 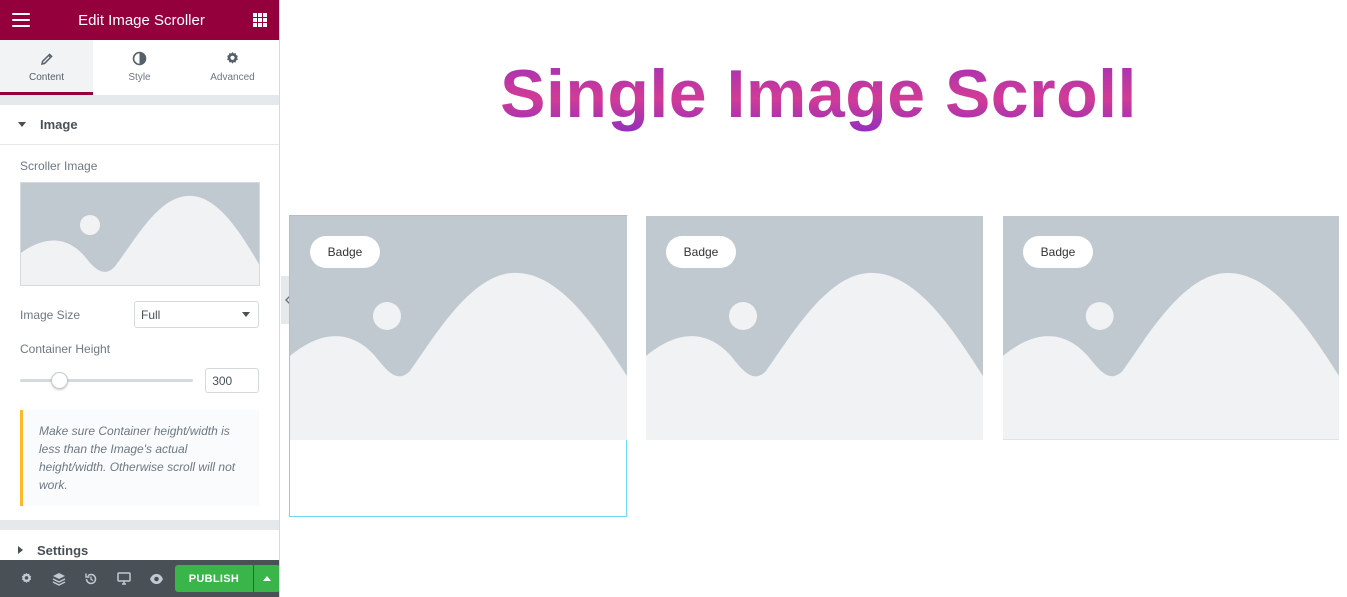 I want to click on image-size-row: Image Size Full, so click(x=139, y=314).